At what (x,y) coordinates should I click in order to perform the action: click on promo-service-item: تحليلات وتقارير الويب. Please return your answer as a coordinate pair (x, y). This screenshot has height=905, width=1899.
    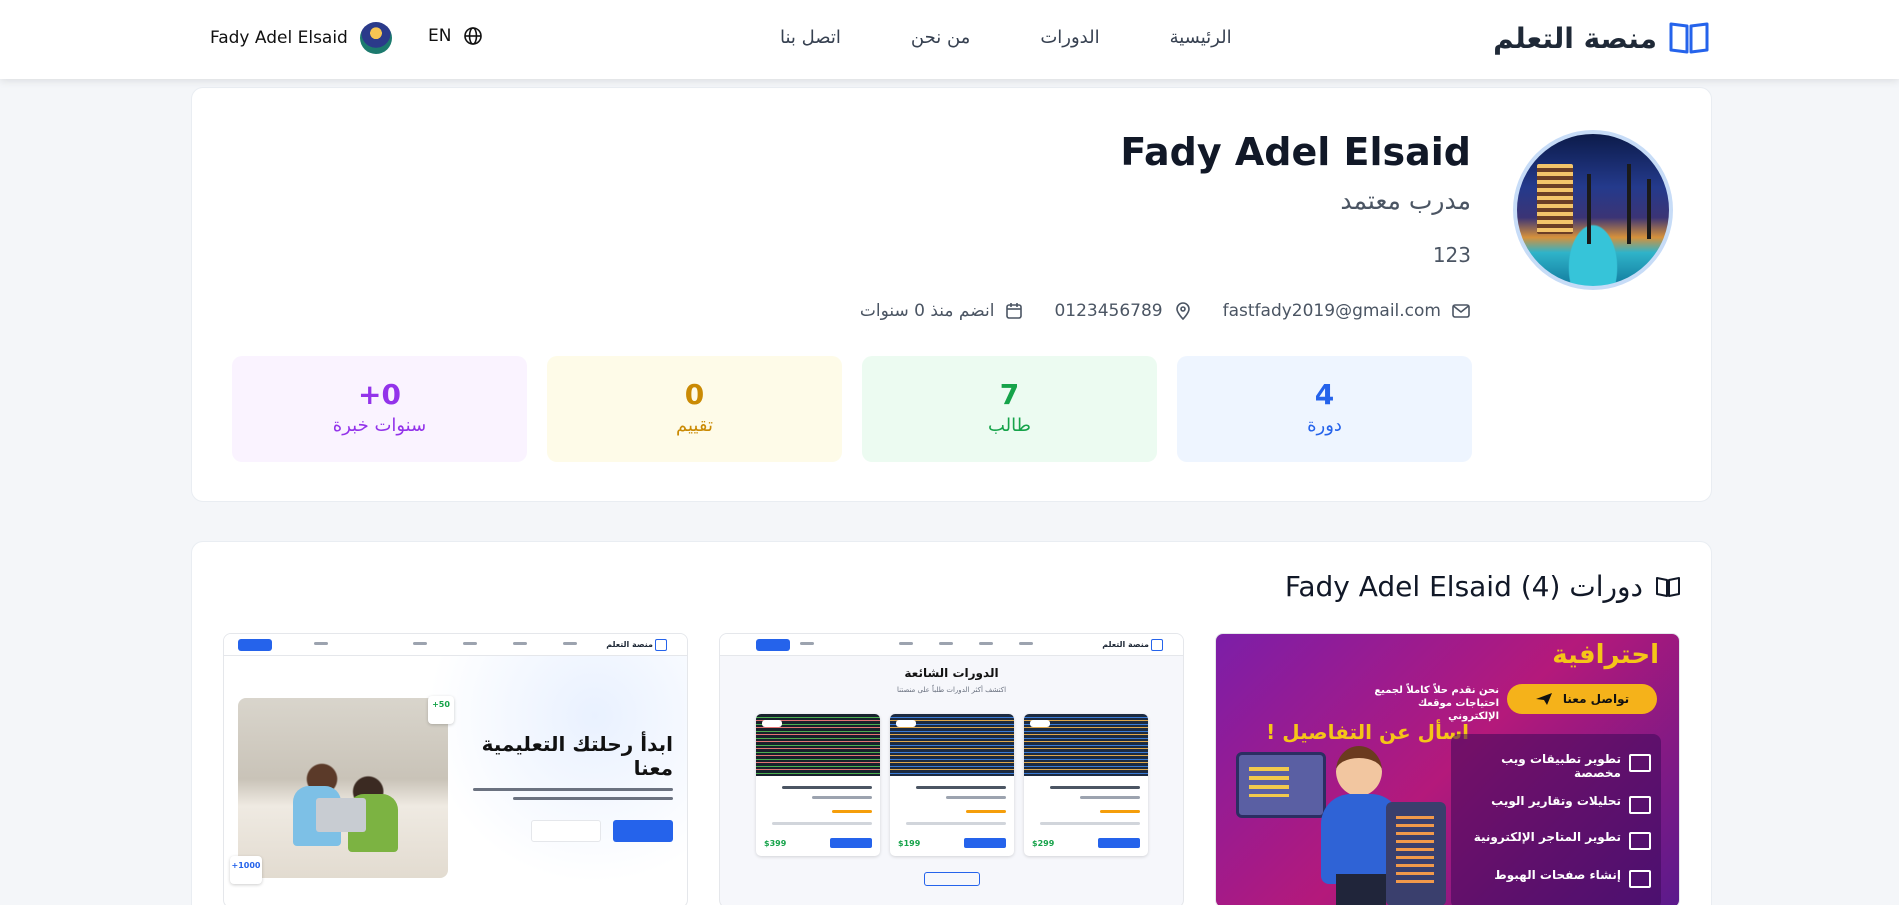
    Looking at the image, I should click on (1561, 804).